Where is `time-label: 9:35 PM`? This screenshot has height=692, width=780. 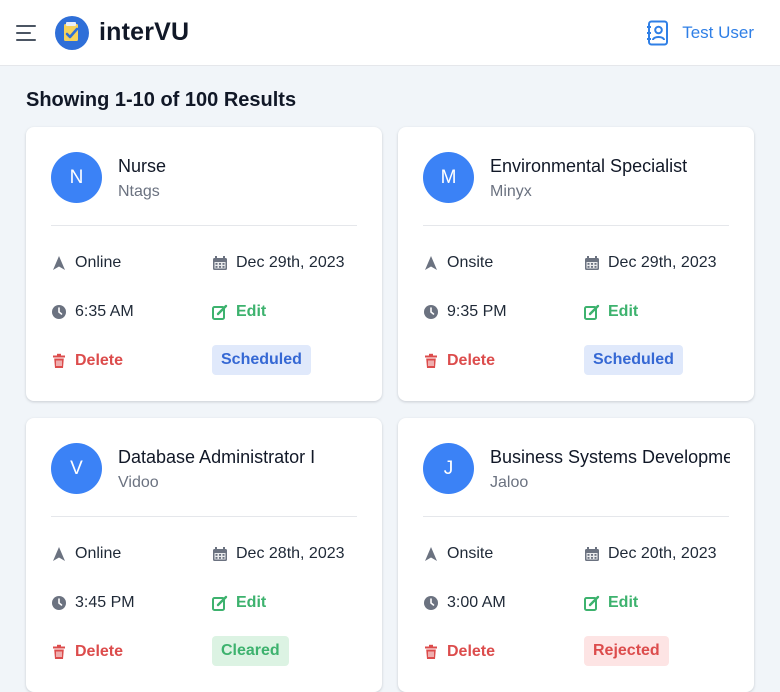 time-label: 9:35 PM is located at coordinates (477, 311).